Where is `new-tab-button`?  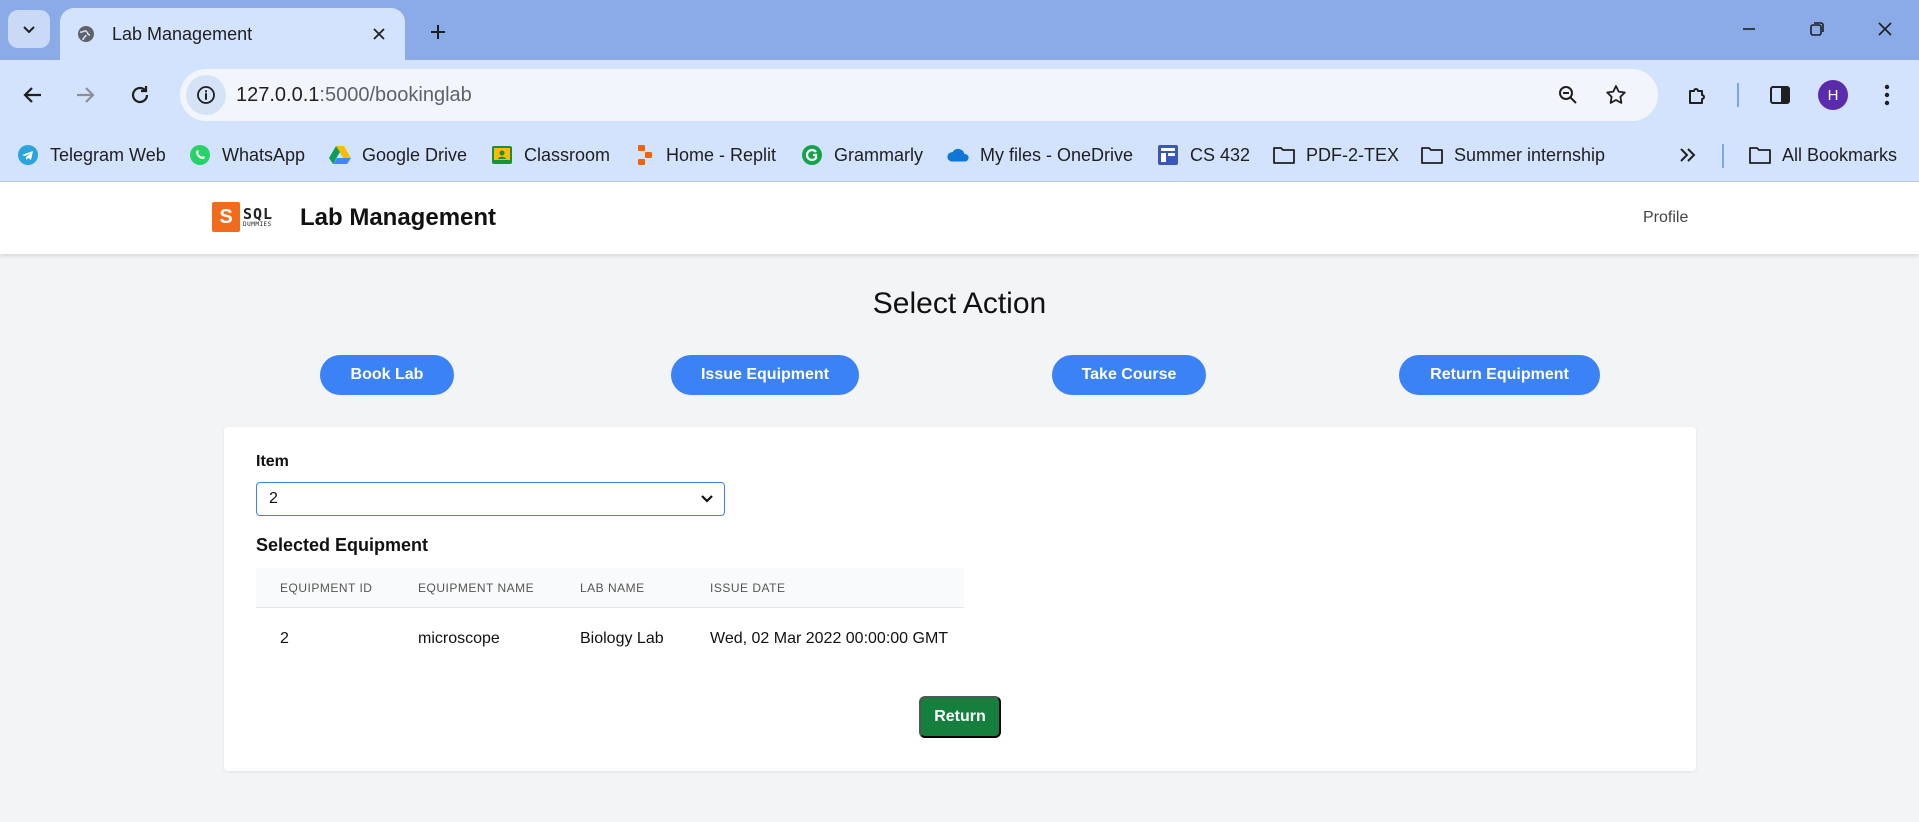 new-tab-button is located at coordinates (438, 32).